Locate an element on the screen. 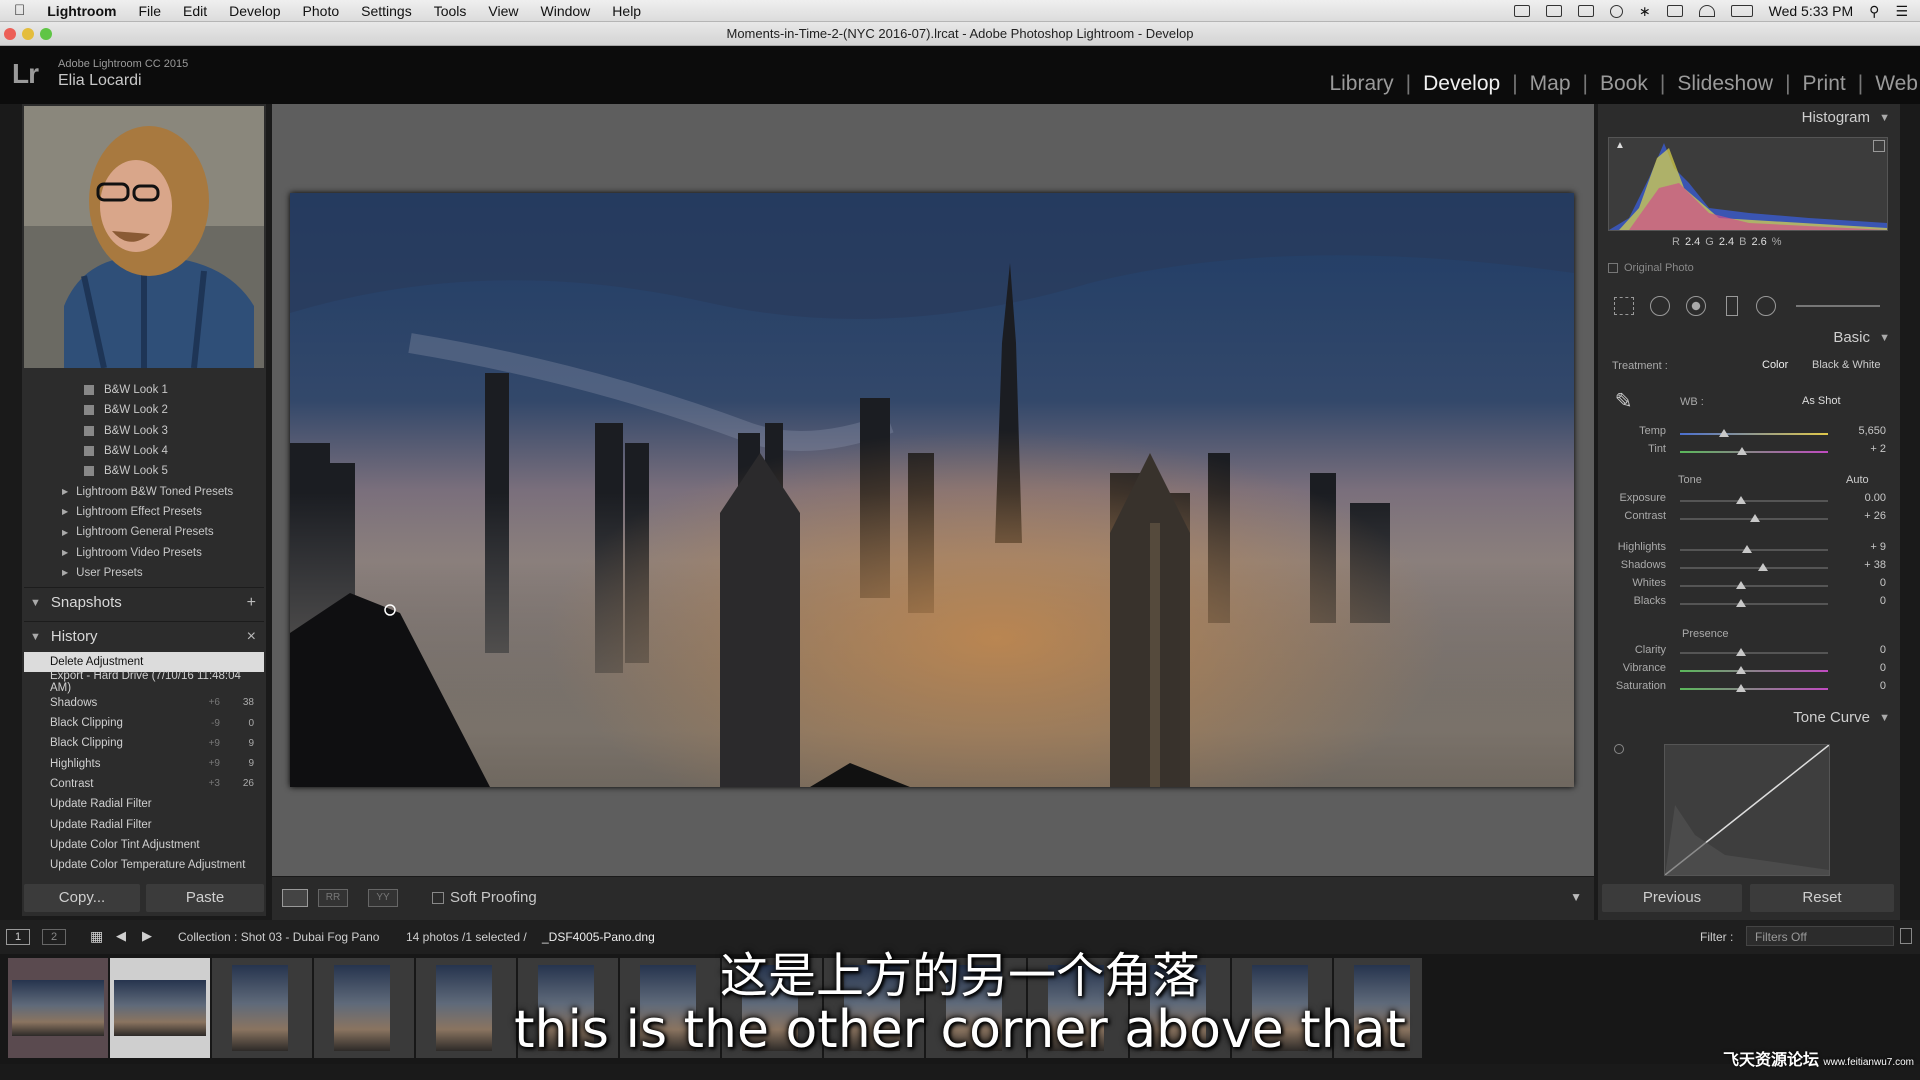 The image size is (1920, 1080). slider-temp: Temp 5,650 is located at coordinates (1749, 434).